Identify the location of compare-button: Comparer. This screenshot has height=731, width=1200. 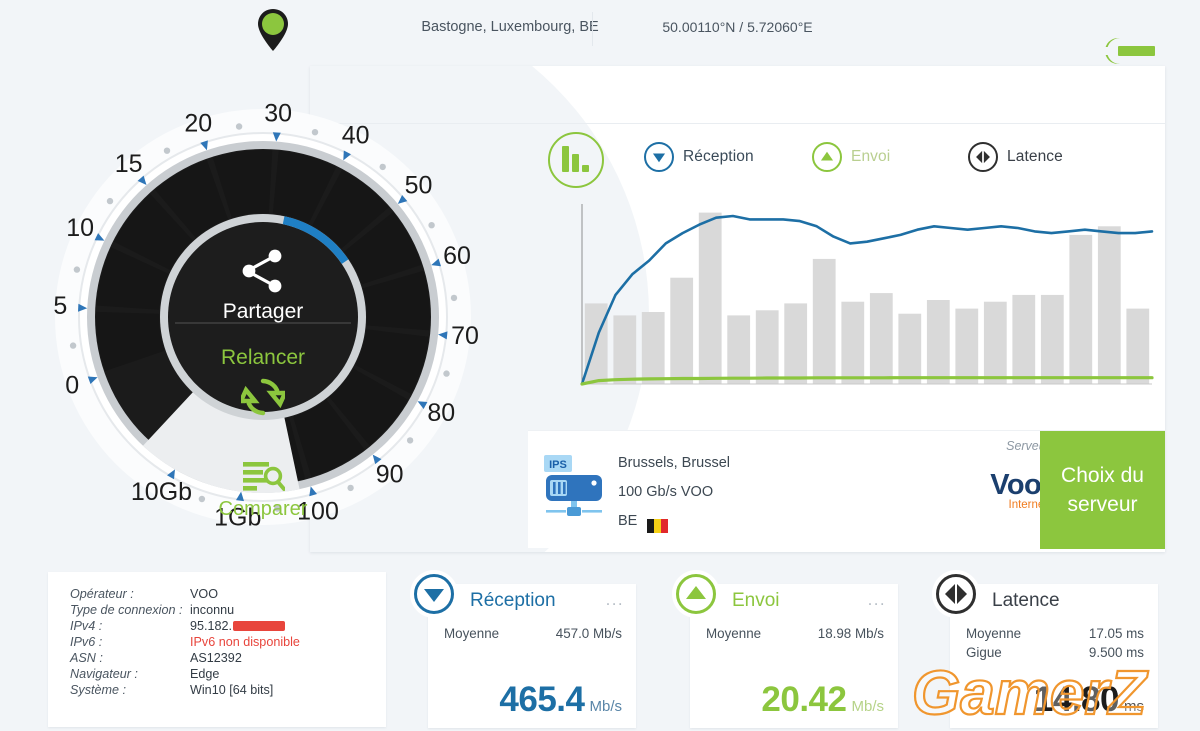
(263, 496).